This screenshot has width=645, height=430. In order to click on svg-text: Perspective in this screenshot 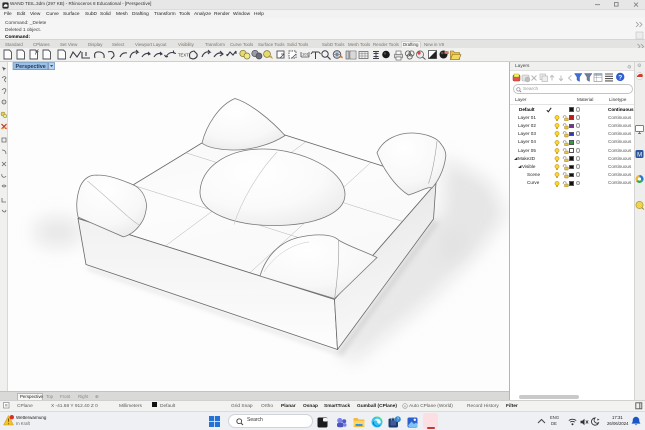, I will do `click(31, 67)`.